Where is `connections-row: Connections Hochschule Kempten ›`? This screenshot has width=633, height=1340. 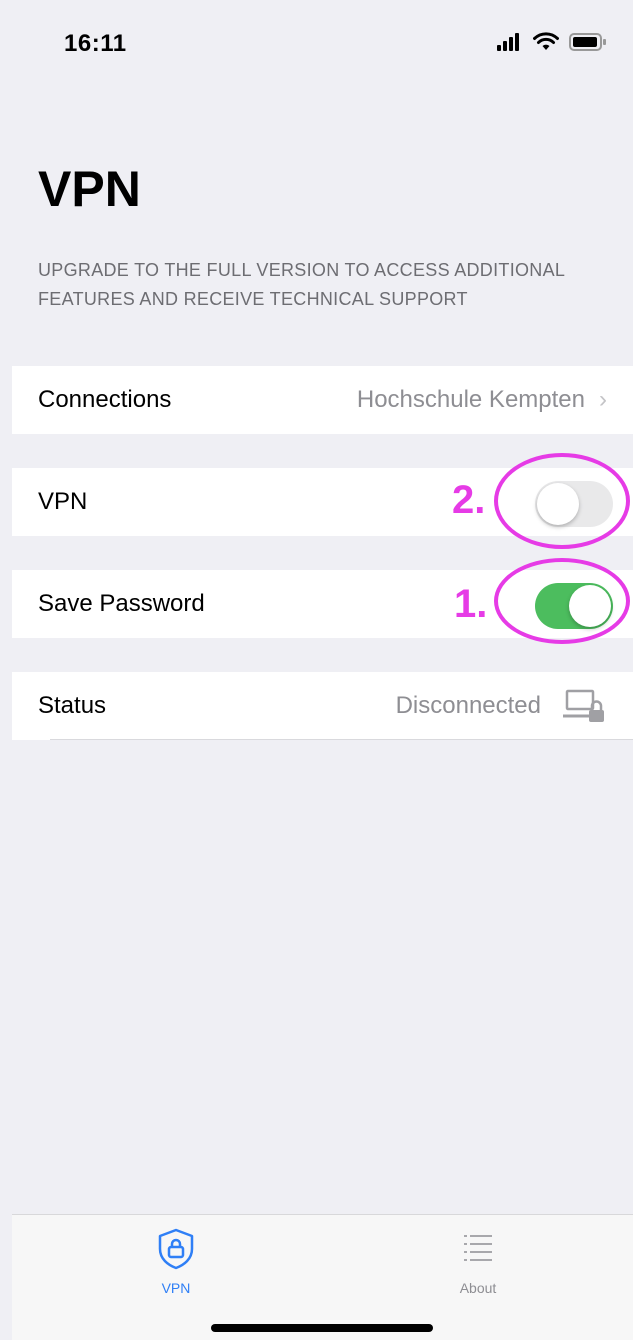 connections-row: Connections Hochschule Kempten › is located at coordinates (322, 400).